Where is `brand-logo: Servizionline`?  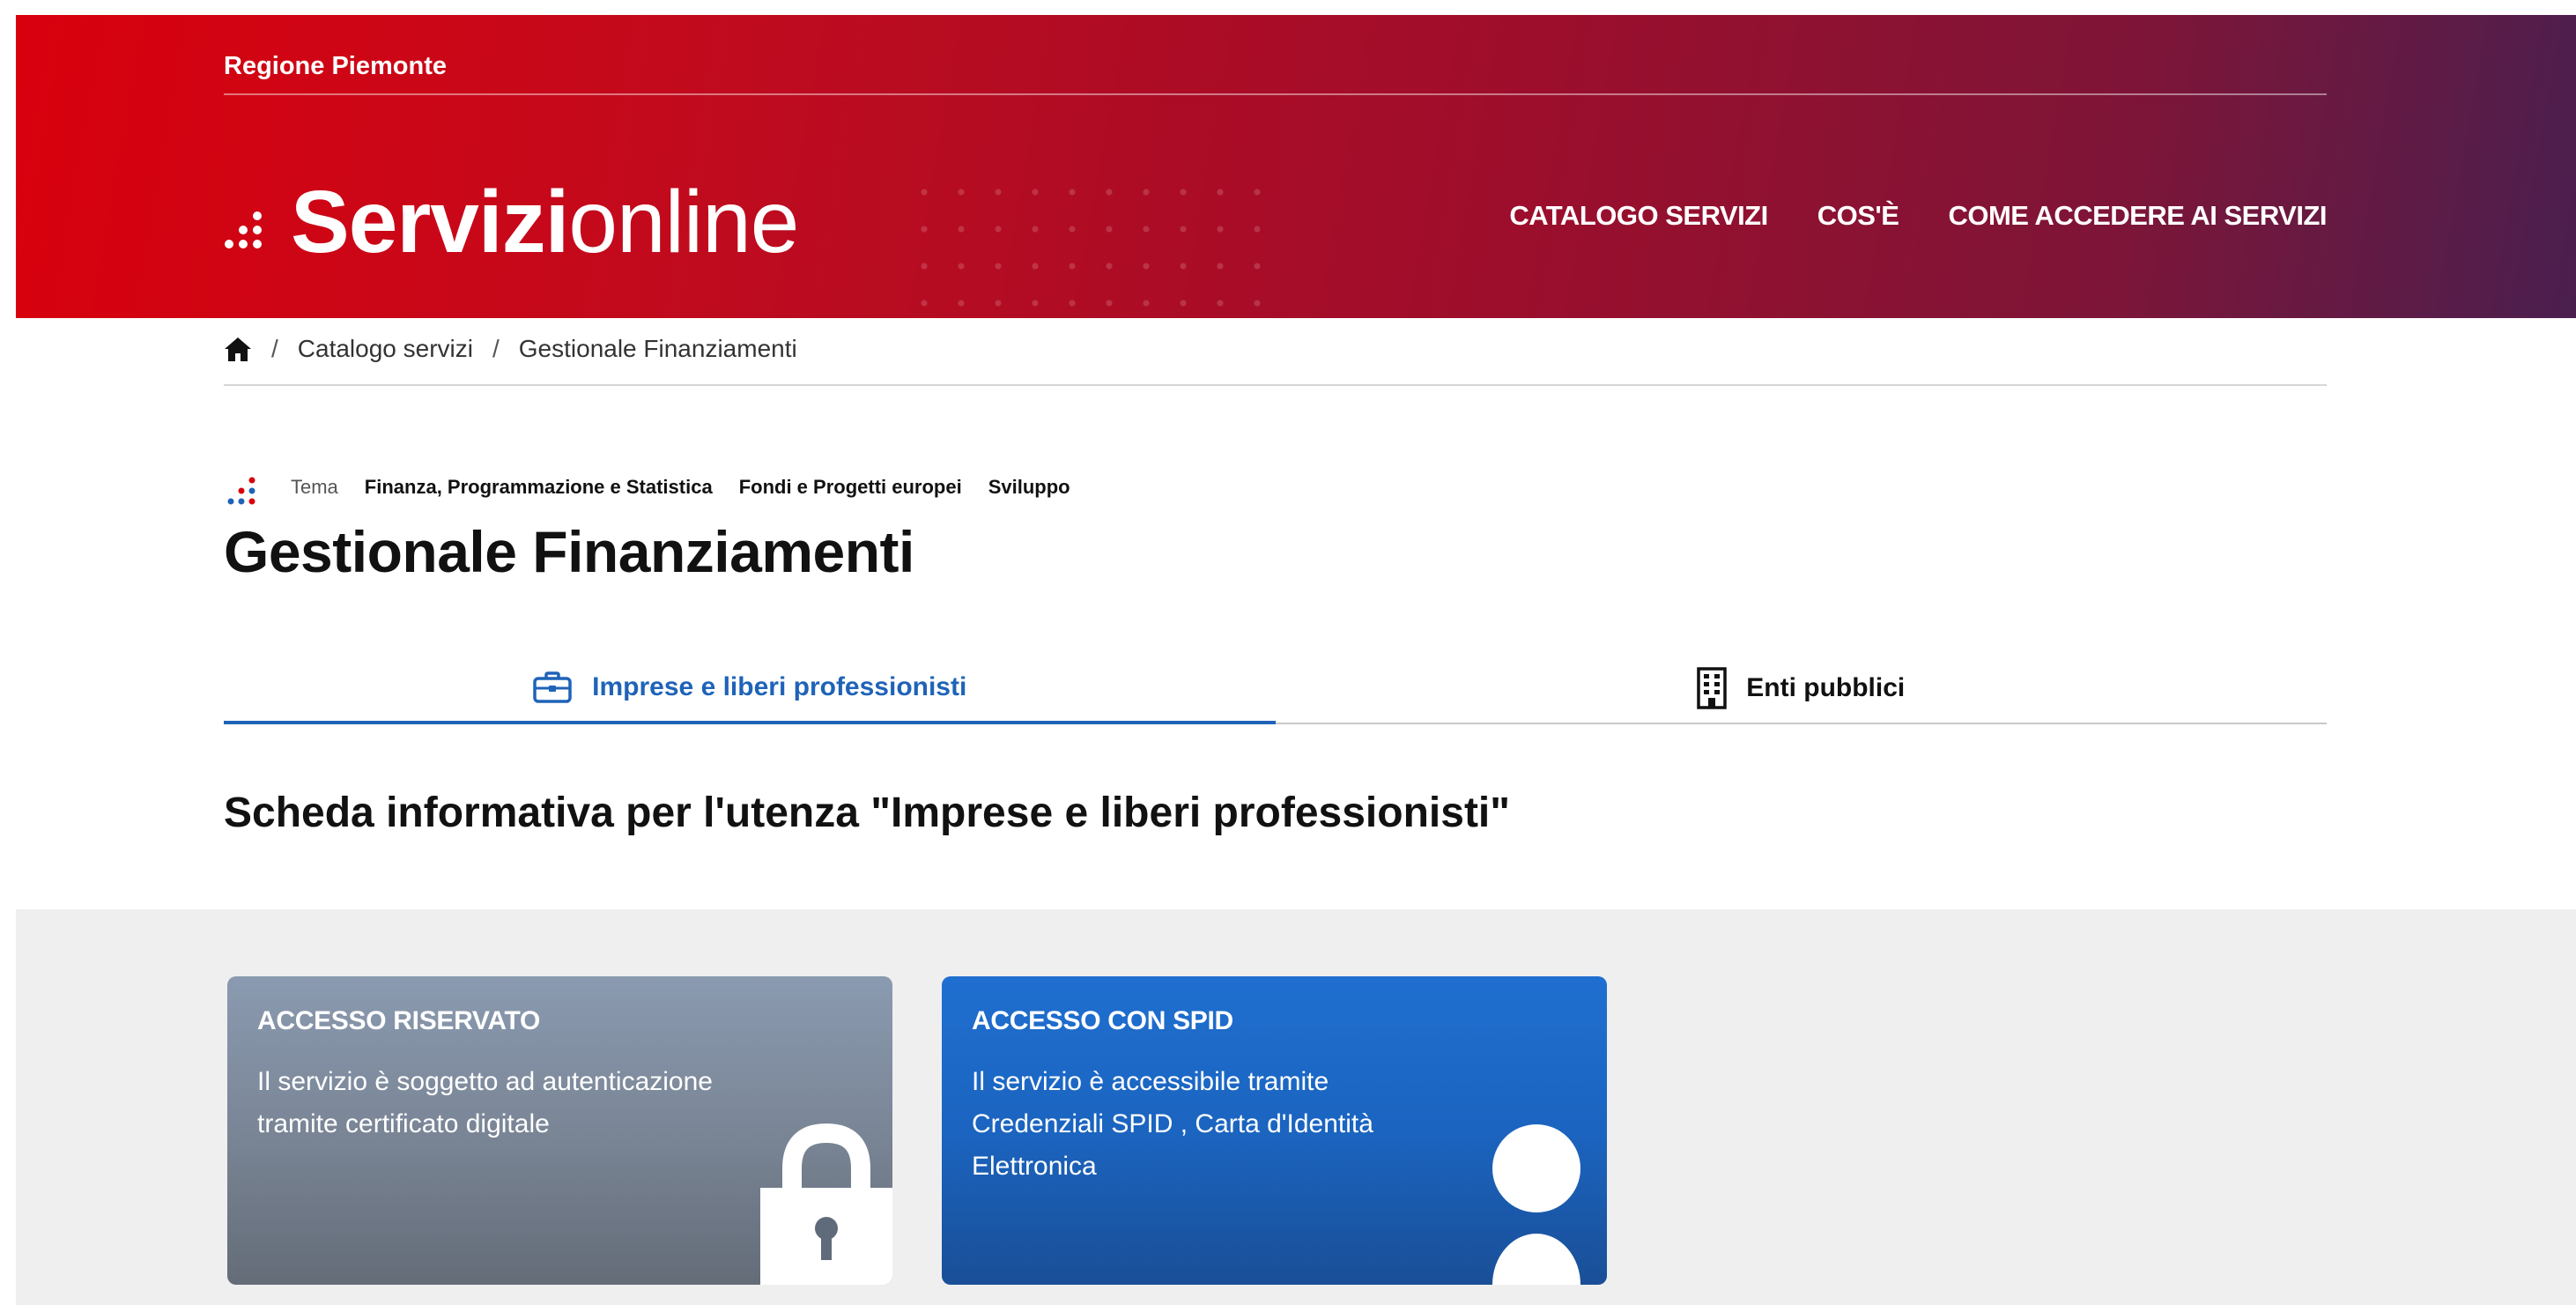 brand-logo: Servizionline is located at coordinates (512, 223).